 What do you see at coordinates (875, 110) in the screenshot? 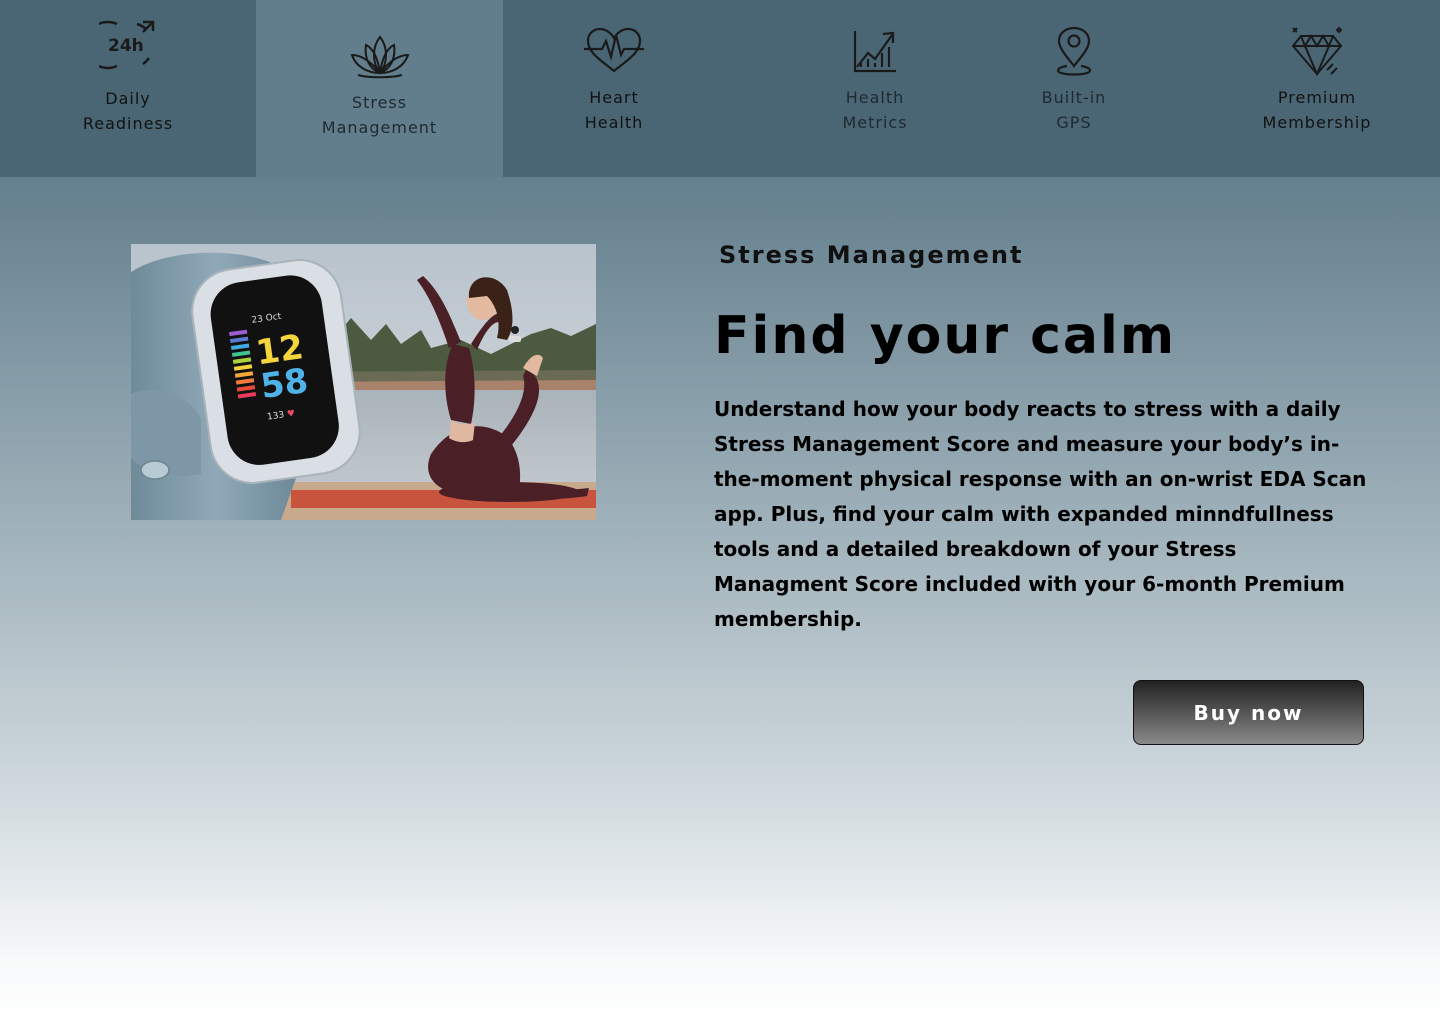
I see `tab-health-metrics-label: Health Metrics` at bounding box center [875, 110].